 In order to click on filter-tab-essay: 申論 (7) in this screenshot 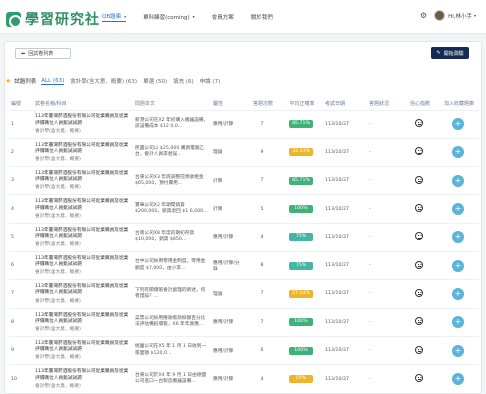, I will do `click(210, 81)`.